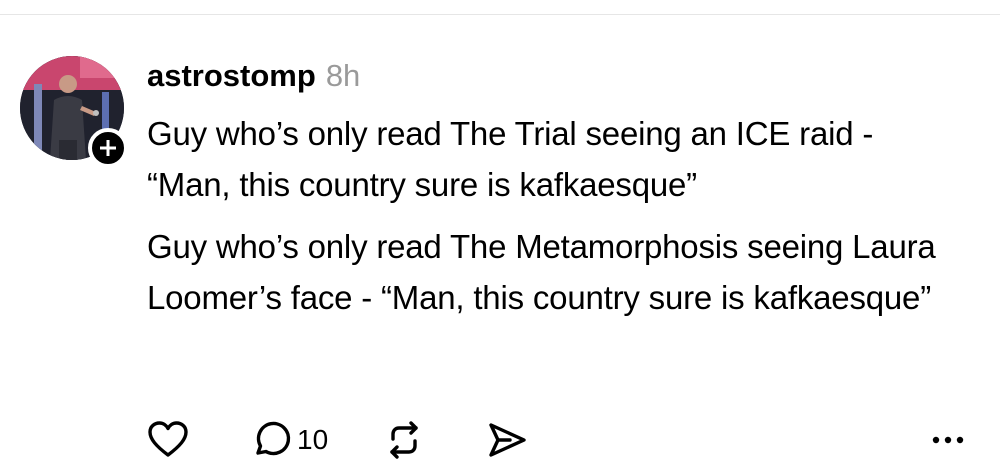 This screenshot has height=471, width=1000. Describe the element at coordinates (273, 438) in the screenshot. I see `speech-bubble-icon` at that location.